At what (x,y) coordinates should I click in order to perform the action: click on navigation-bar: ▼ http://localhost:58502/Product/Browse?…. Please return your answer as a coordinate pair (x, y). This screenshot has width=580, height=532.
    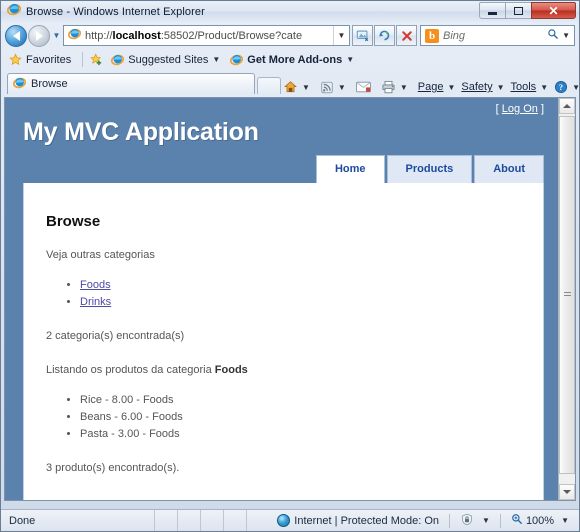
    Looking at the image, I should click on (290, 35).